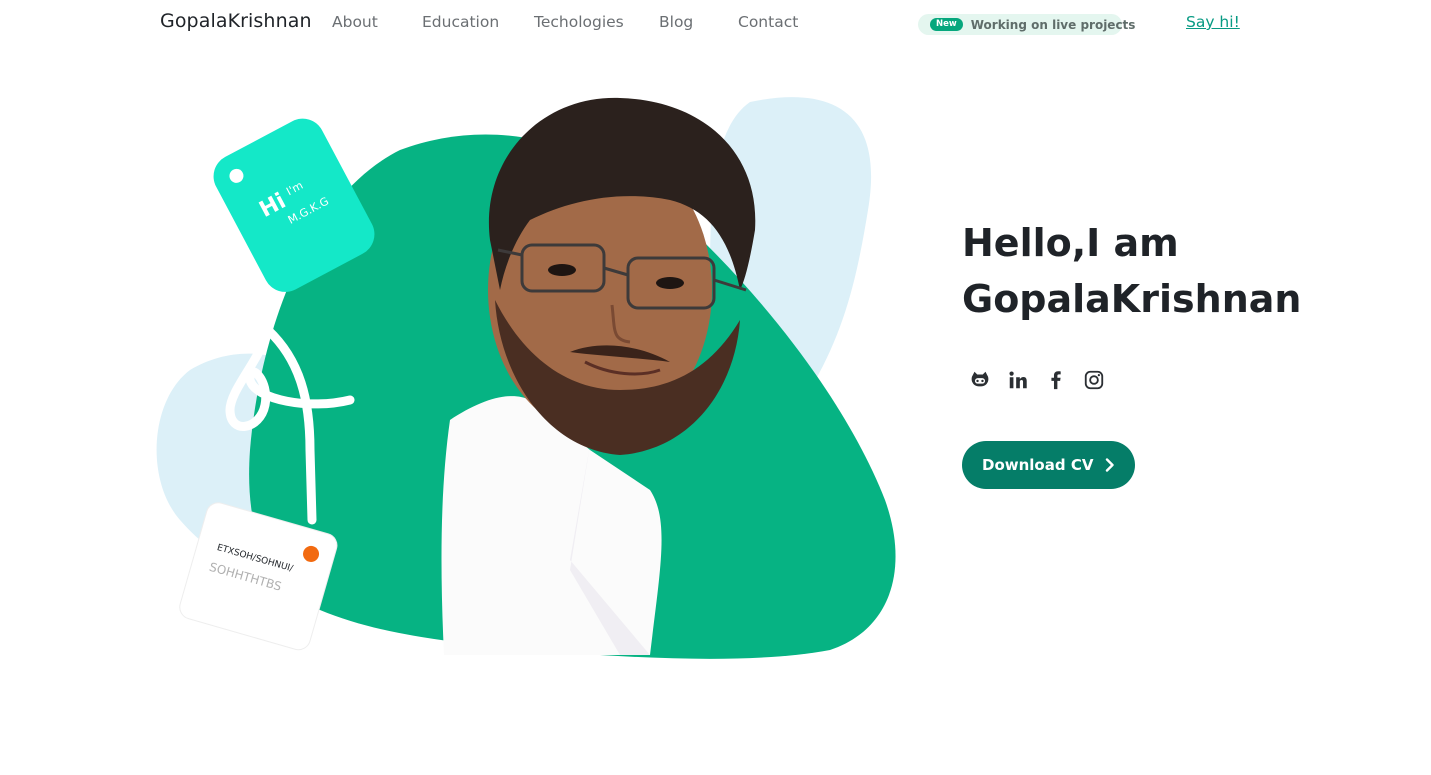  What do you see at coordinates (1213, 22) in the screenshot?
I see `say-hi-link: Say hi!` at bounding box center [1213, 22].